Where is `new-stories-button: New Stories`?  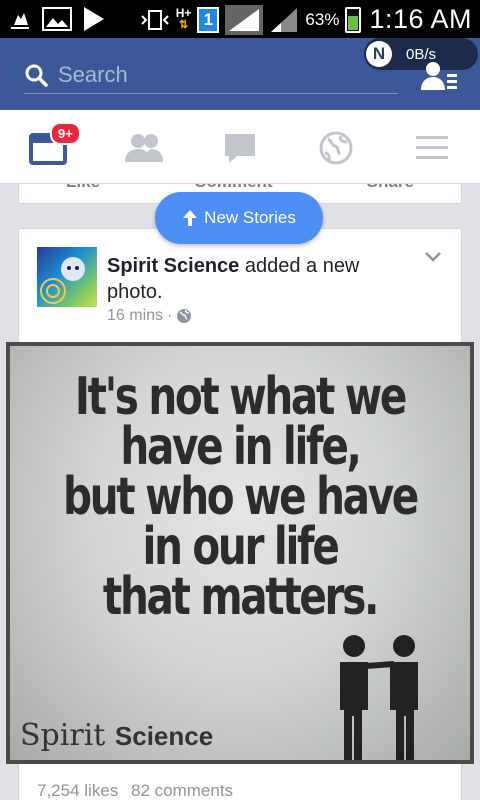 new-stories-button: New Stories is located at coordinates (239, 218).